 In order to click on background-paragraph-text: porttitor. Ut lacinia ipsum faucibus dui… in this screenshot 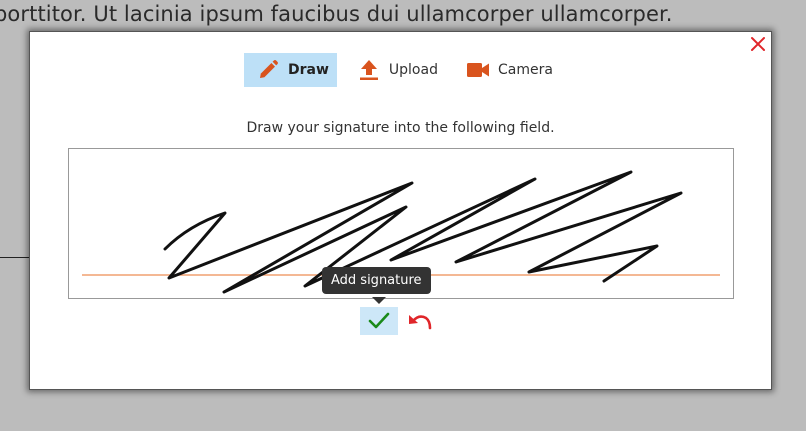, I will do `click(336, 14)`.